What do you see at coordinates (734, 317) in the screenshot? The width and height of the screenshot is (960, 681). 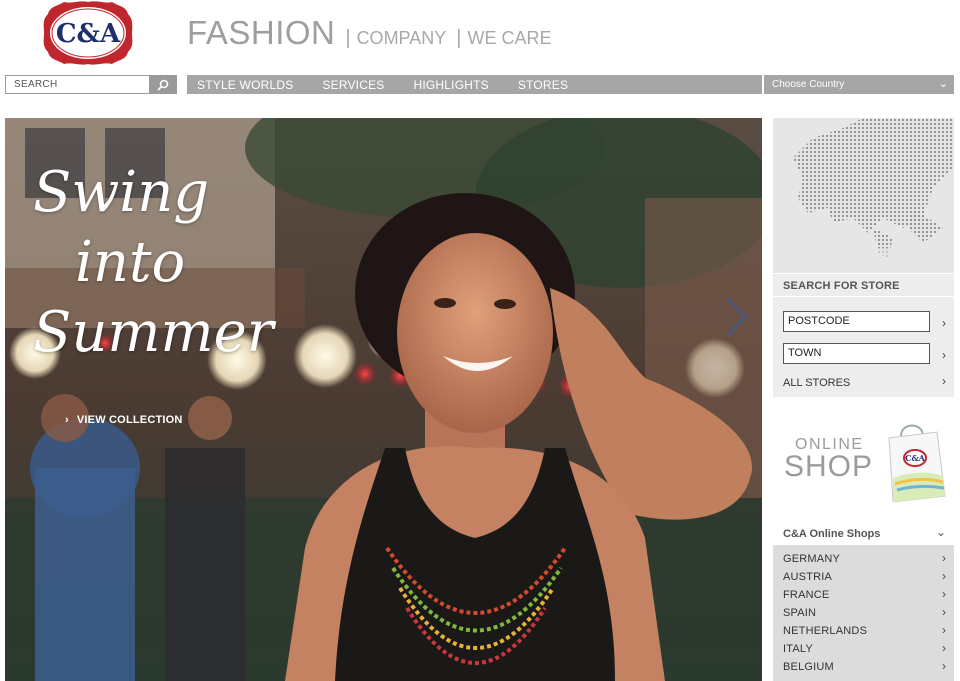 I see `carousel-next-arrow` at bounding box center [734, 317].